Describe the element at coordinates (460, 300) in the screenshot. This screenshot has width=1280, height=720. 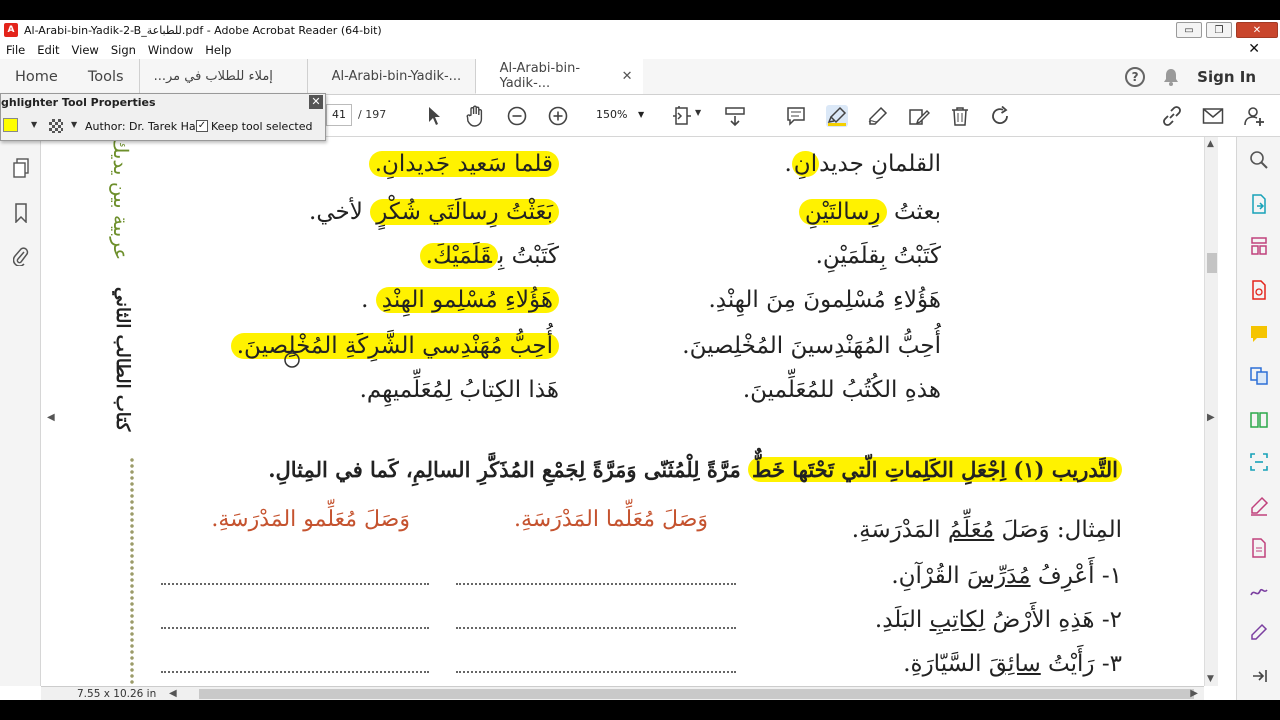
I see `left-line-4: هَؤُلاءِ مُسْلِمو الهِنْدِ .` at that location.